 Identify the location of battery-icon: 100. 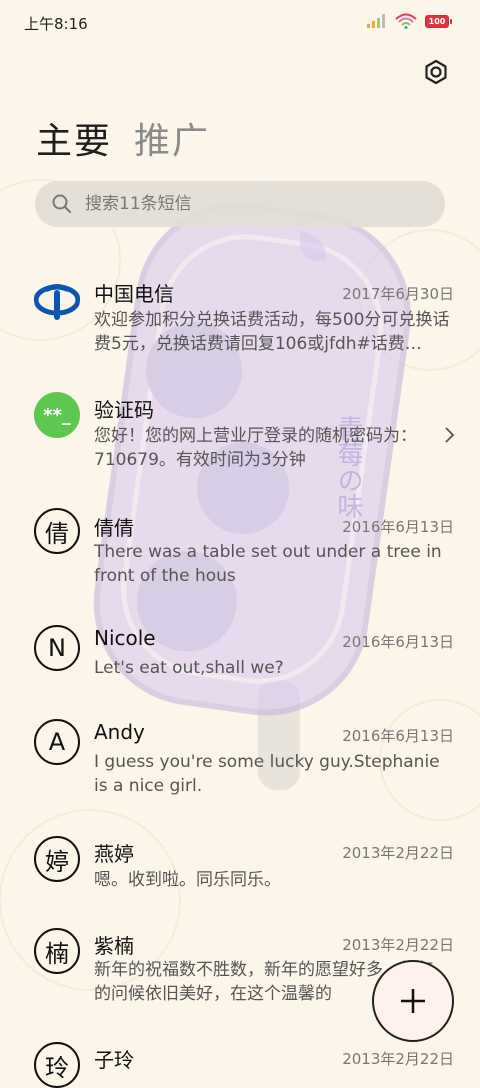
(438, 21).